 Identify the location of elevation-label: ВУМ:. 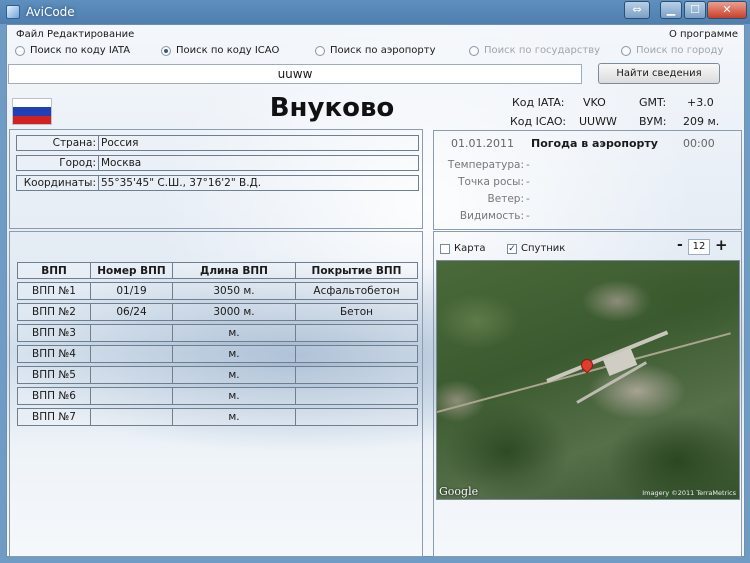
(653, 121).